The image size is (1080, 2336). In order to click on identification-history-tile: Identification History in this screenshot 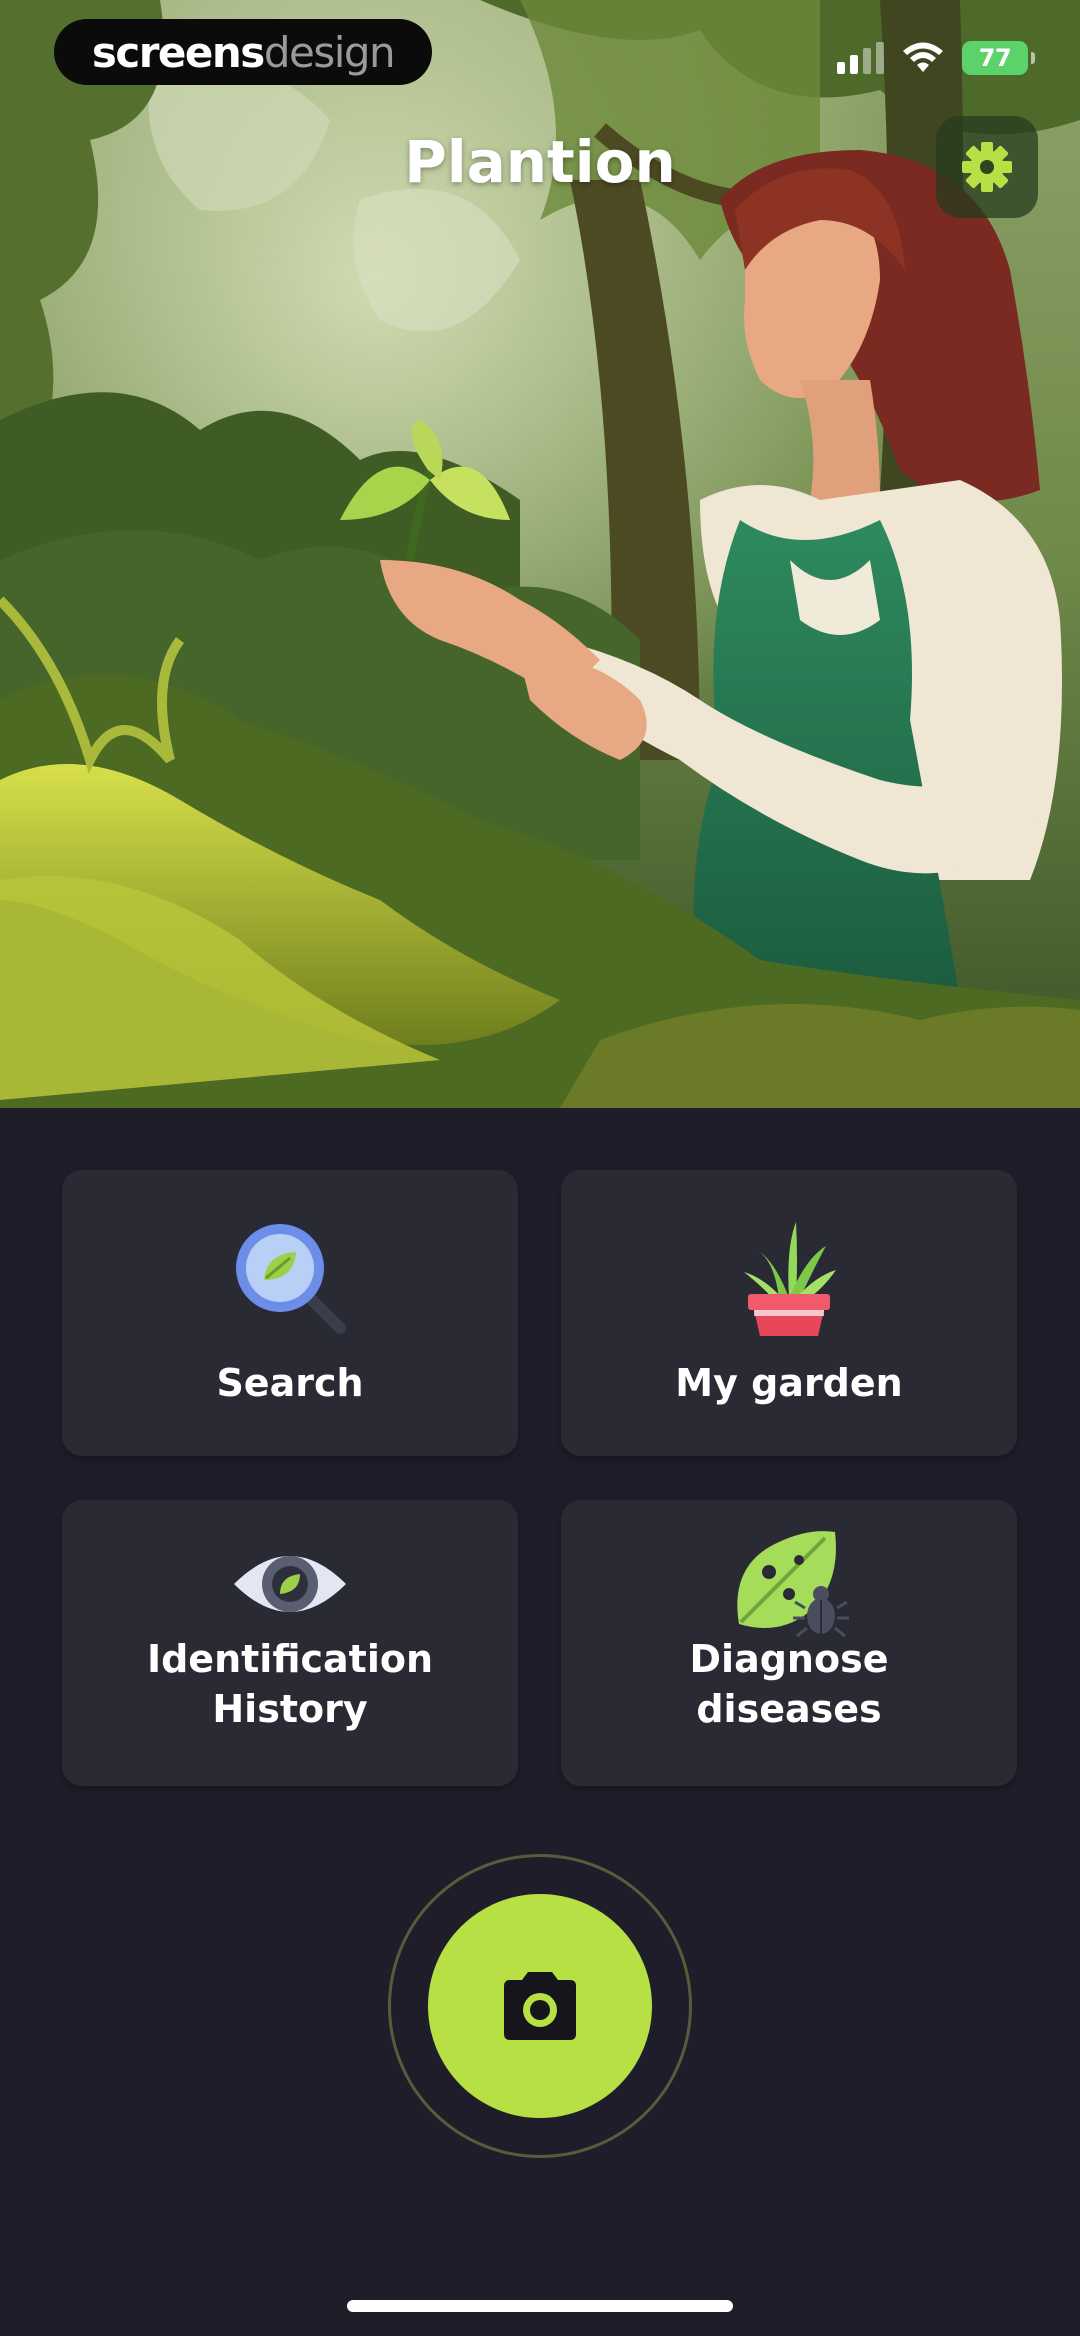, I will do `click(290, 1643)`.